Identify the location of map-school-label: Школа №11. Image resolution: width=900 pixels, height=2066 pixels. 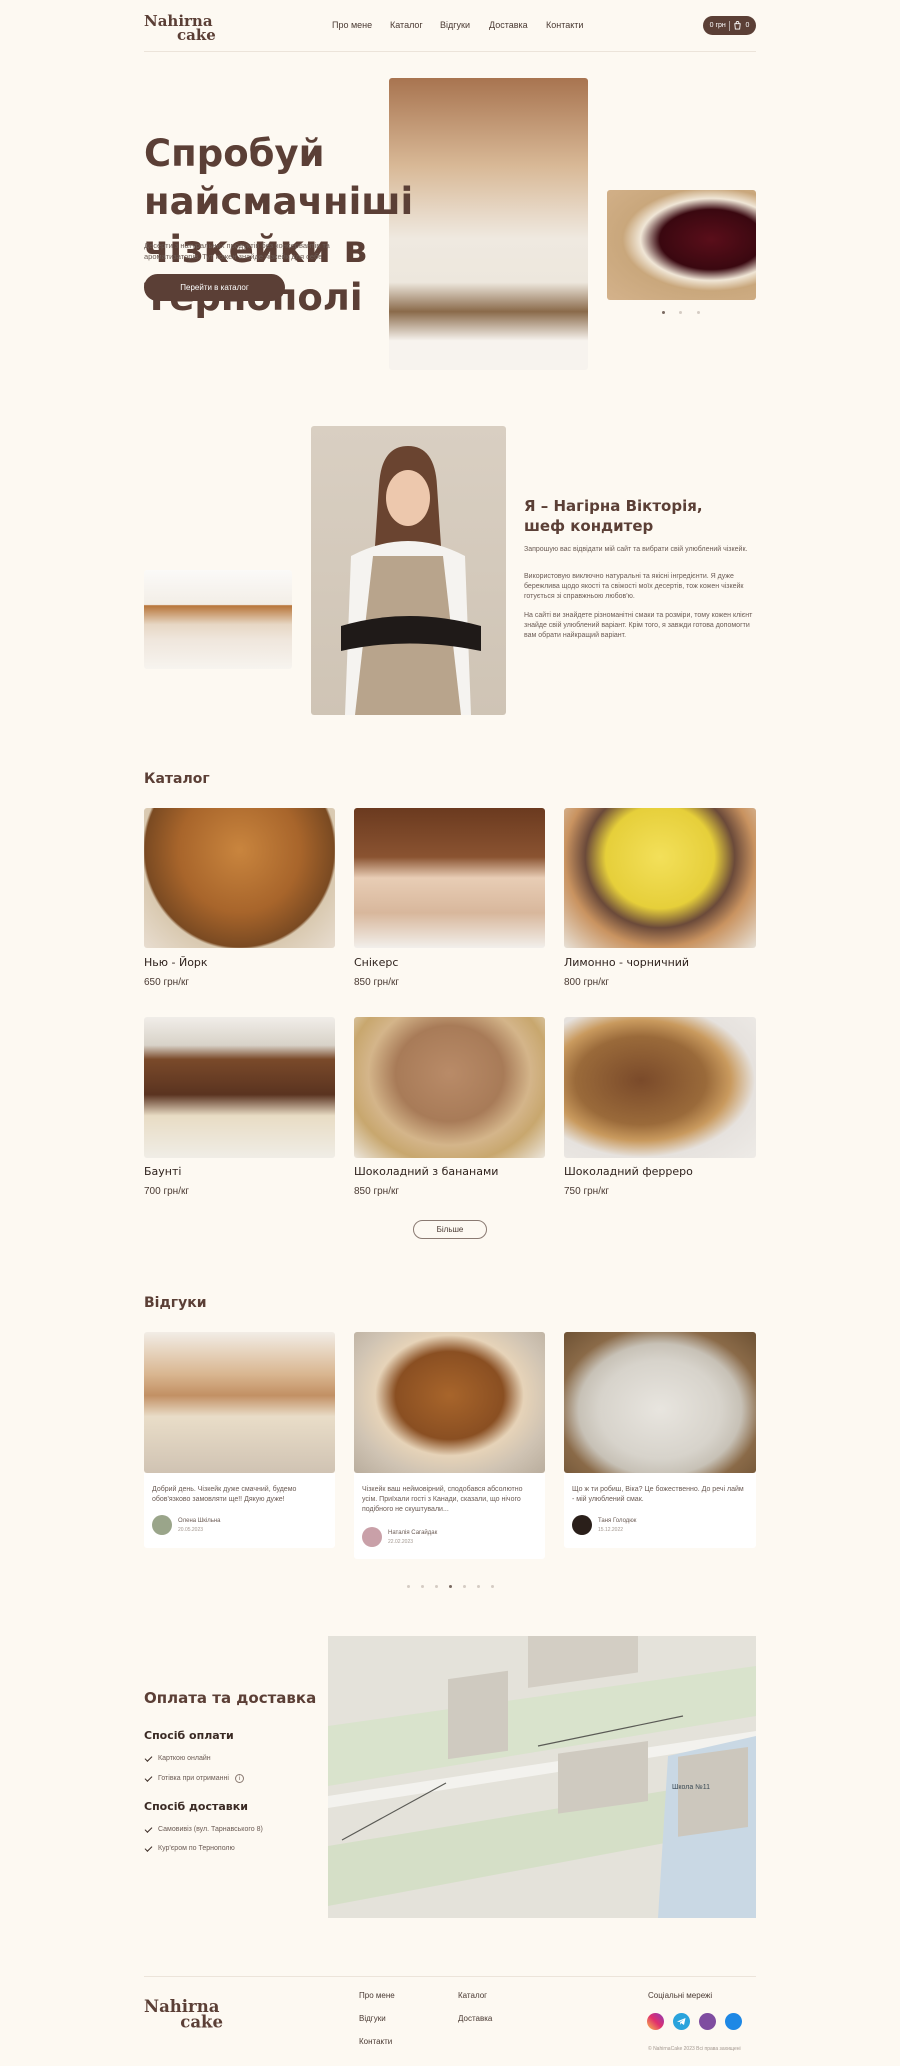
(691, 1787).